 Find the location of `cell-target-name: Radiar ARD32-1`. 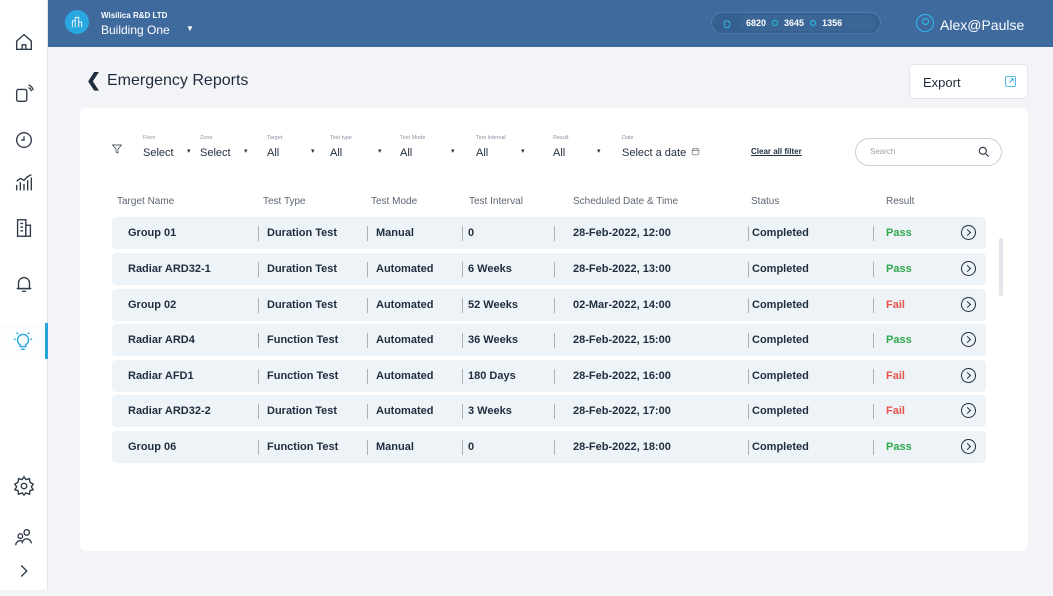

cell-target-name: Radiar ARD32-1 is located at coordinates (169, 269).